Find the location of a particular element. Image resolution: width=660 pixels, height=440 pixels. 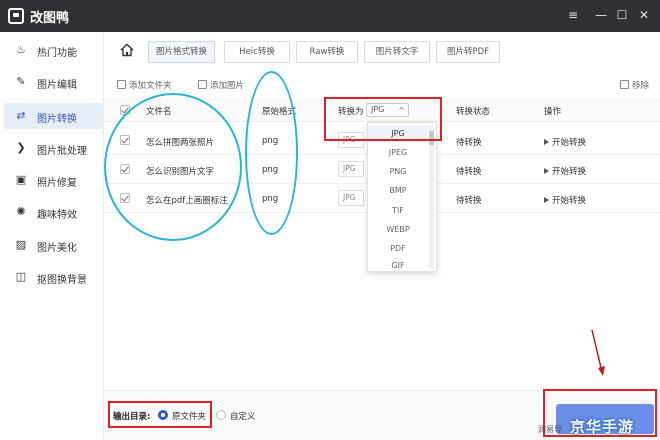

sidebar-item-label: 图片批处理 is located at coordinates (62, 151).